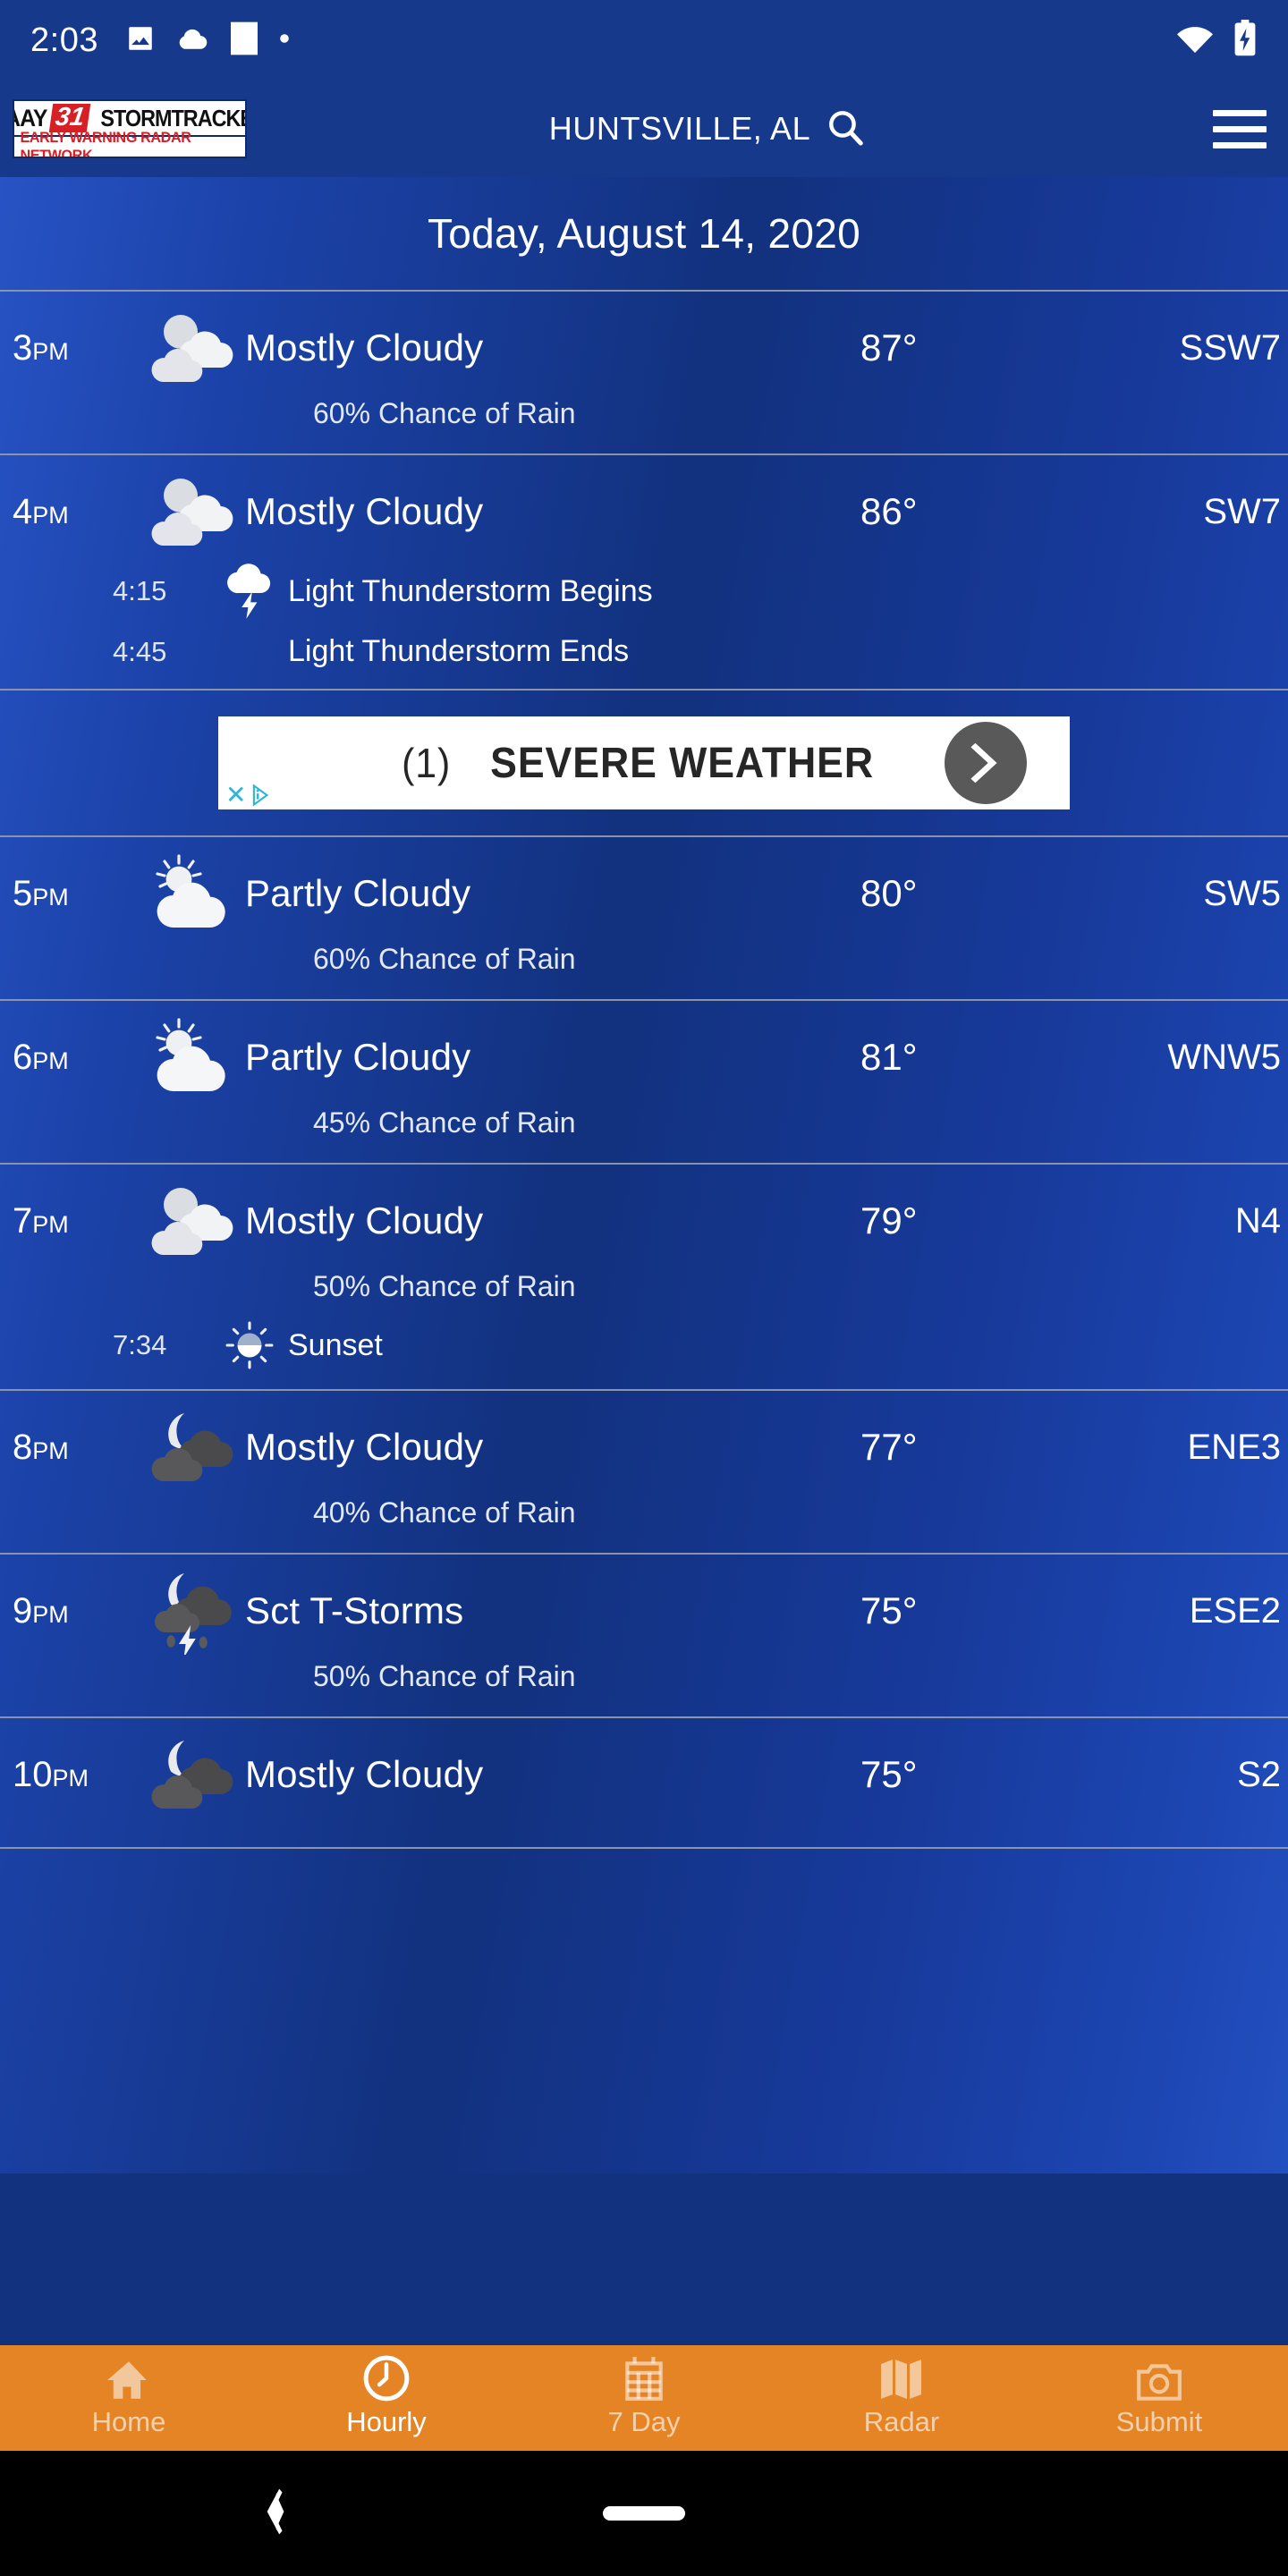 Image resolution: width=1288 pixels, height=2576 pixels. I want to click on hour-event: 4:15 Light Thunderstorm Begins, so click(644, 601).